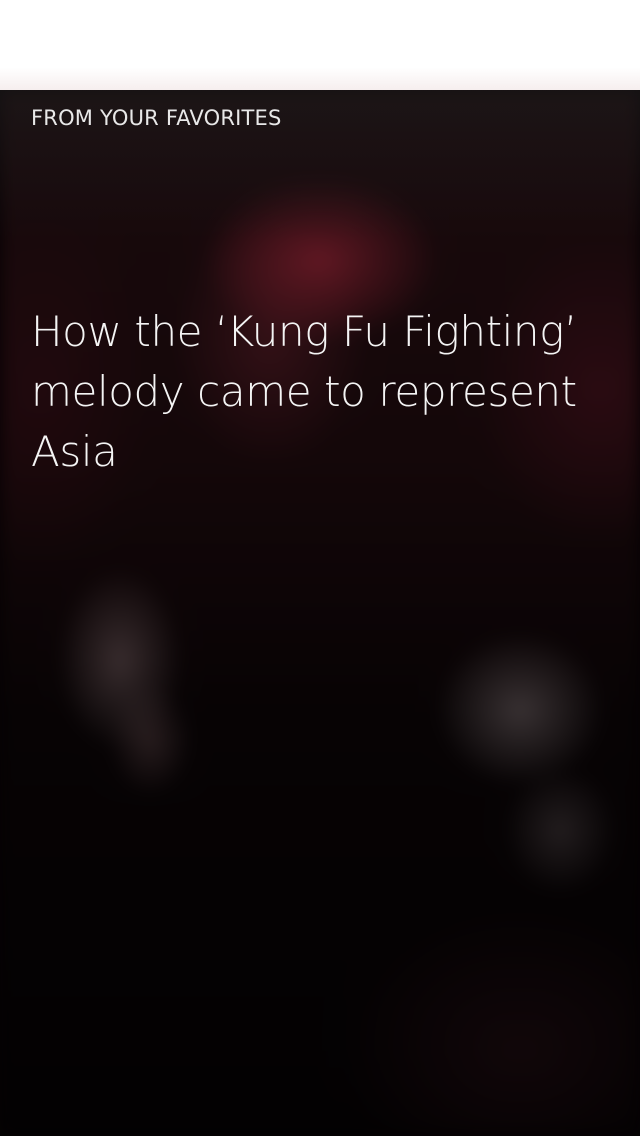 Image resolution: width=640 pixels, height=1136 pixels. What do you see at coordinates (320, 45) in the screenshot?
I see `top-bar` at bounding box center [320, 45].